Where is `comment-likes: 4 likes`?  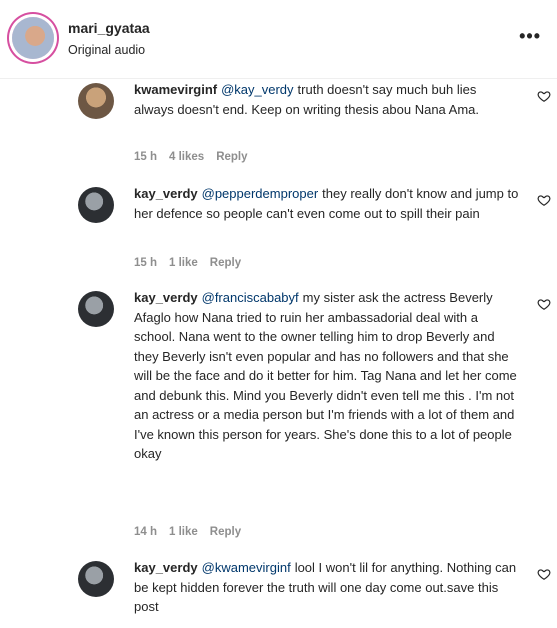
comment-likes: 4 likes is located at coordinates (186, 157).